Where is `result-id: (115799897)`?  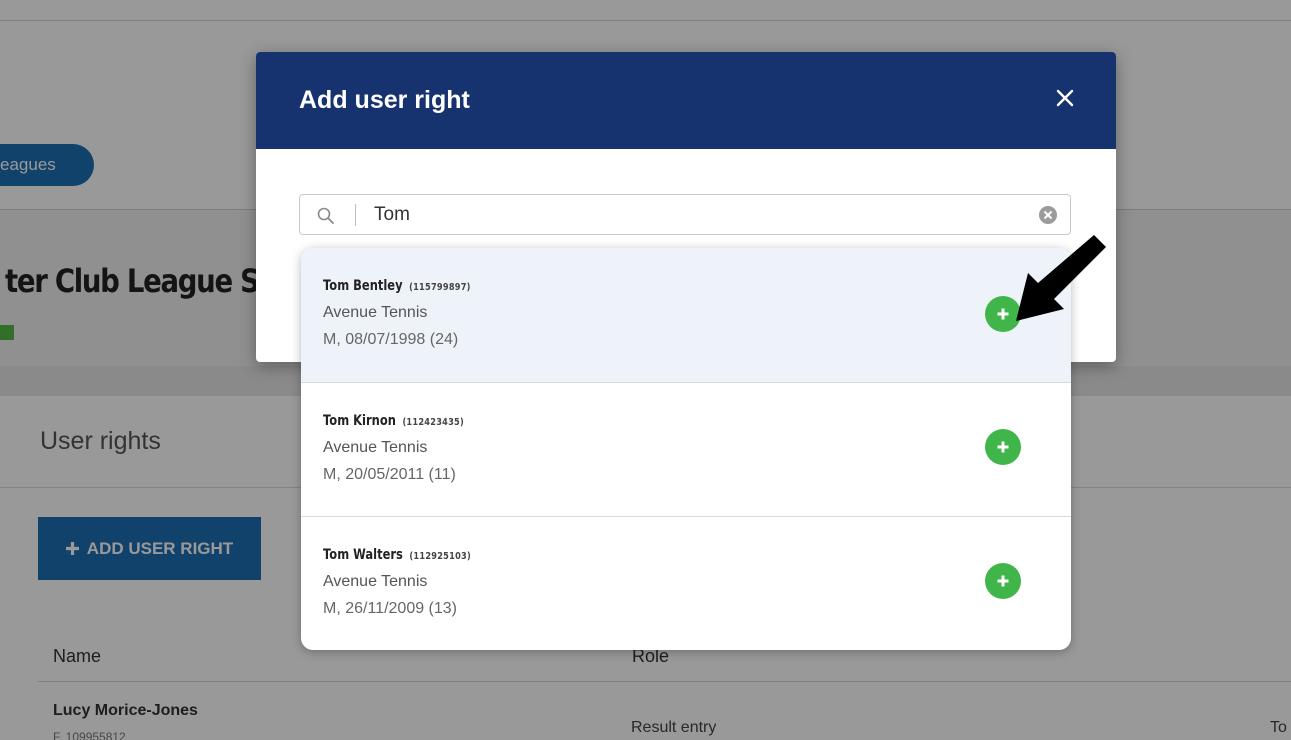 result-id: (115799897) is located at coordinates (440, 287).